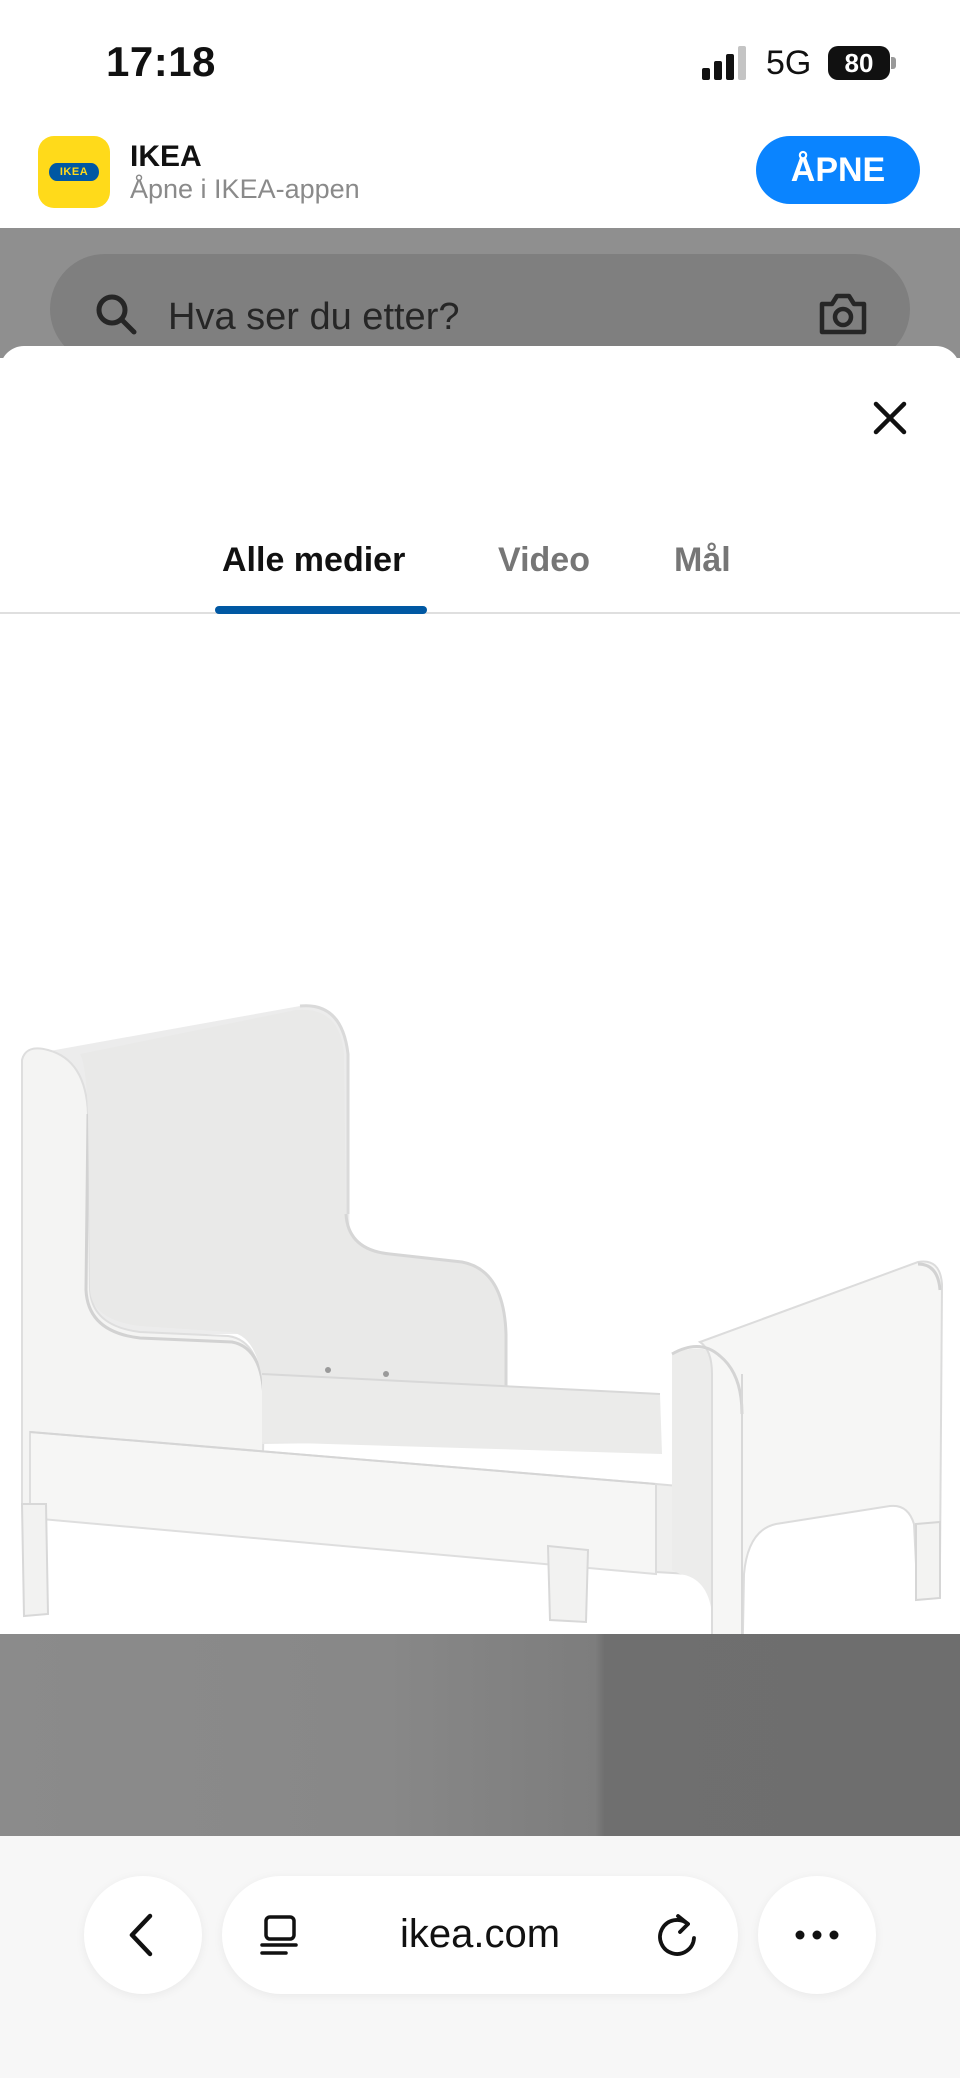 The image size is (960, 2078). I want to click on media-tabs: Alle medier Video Mål, so click(480, 562).